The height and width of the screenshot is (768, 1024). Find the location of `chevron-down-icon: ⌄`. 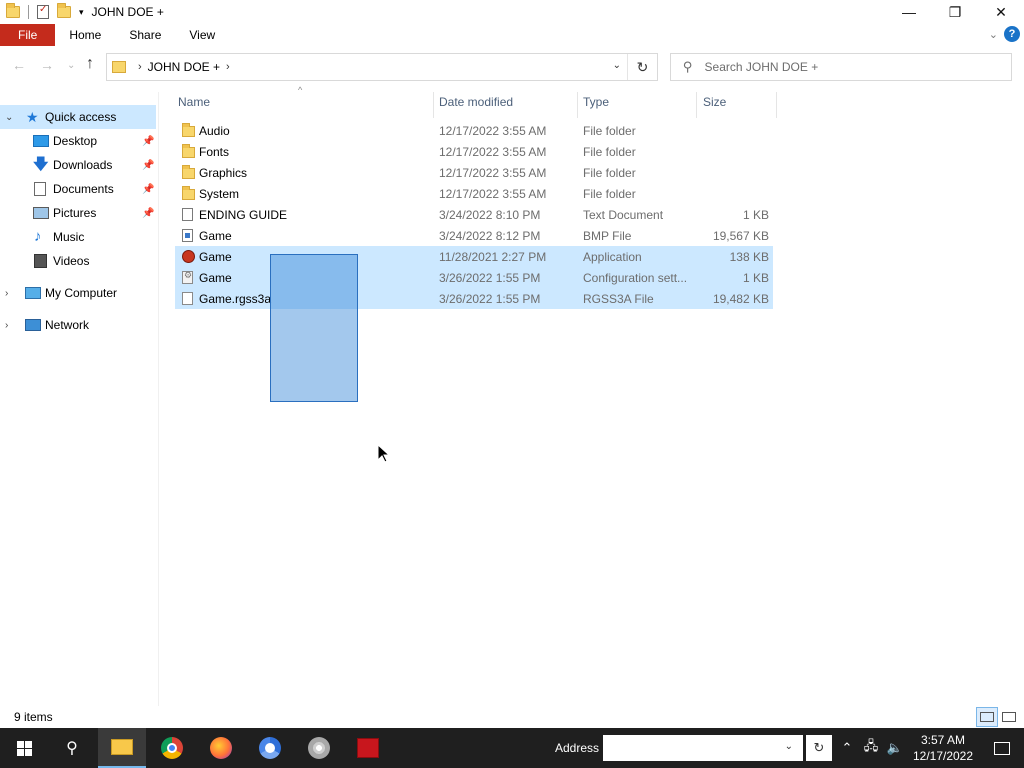

chevron-down-icon: ⌄ is located at coordinates (789, 746).